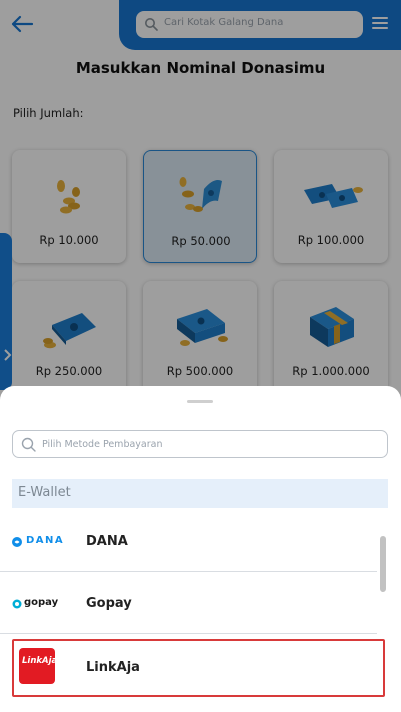  Describe the element at coordinates (107, 541) in the screenshot. I see `payment-option-name: DANA` at that location.